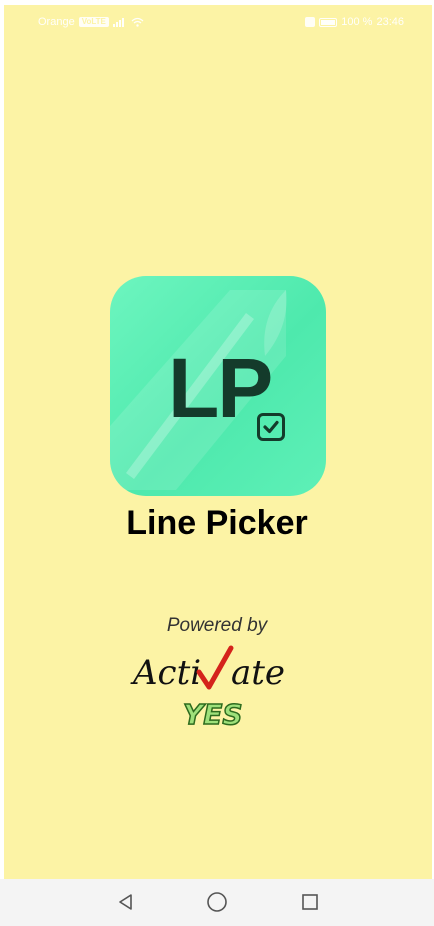 The image size is (434, 926). Describe the element at coordinates (126, 902) in the screenshot. I see `back-triangle-icon` at that location.